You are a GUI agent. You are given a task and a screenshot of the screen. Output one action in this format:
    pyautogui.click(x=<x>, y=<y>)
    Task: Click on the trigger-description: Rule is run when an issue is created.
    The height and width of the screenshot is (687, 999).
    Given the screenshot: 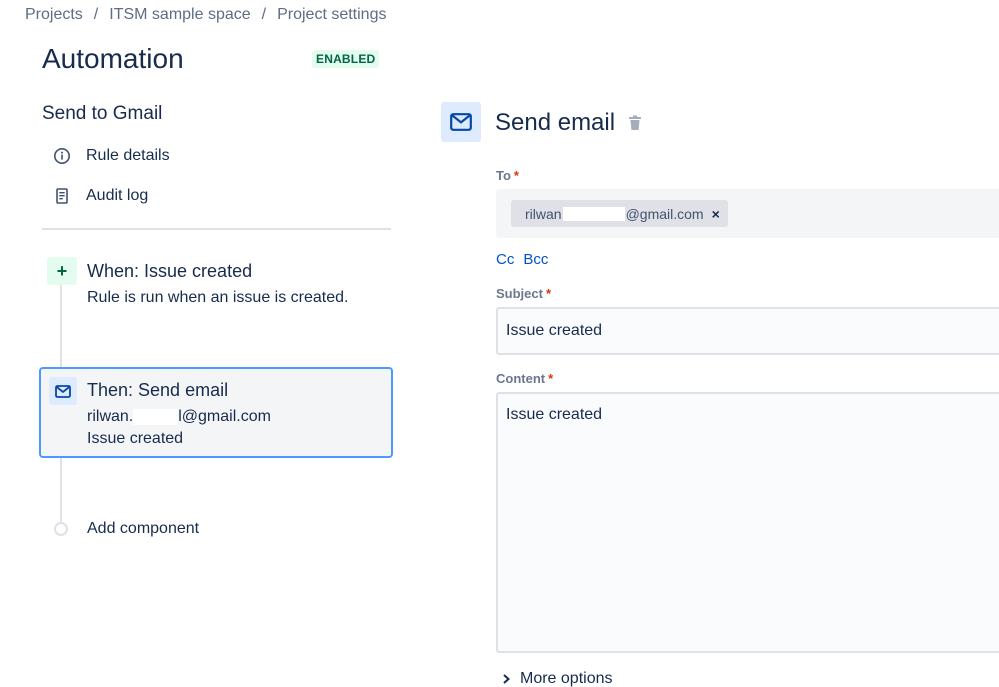 What is the action you would take?
    pyautogui.click(x=218, y=297)
    